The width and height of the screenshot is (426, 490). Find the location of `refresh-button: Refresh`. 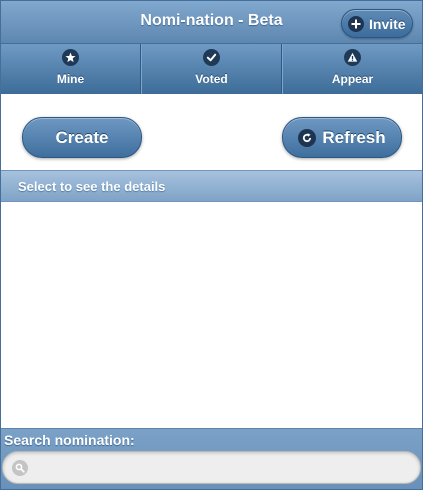

refresh-button: Refresh is located at coordinates (342, 137).